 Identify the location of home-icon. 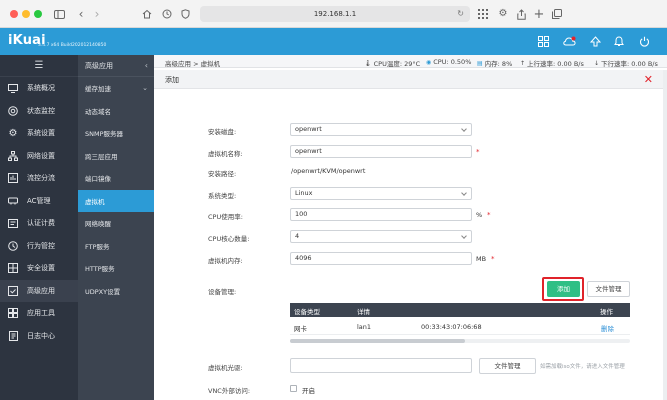
(147, 14).